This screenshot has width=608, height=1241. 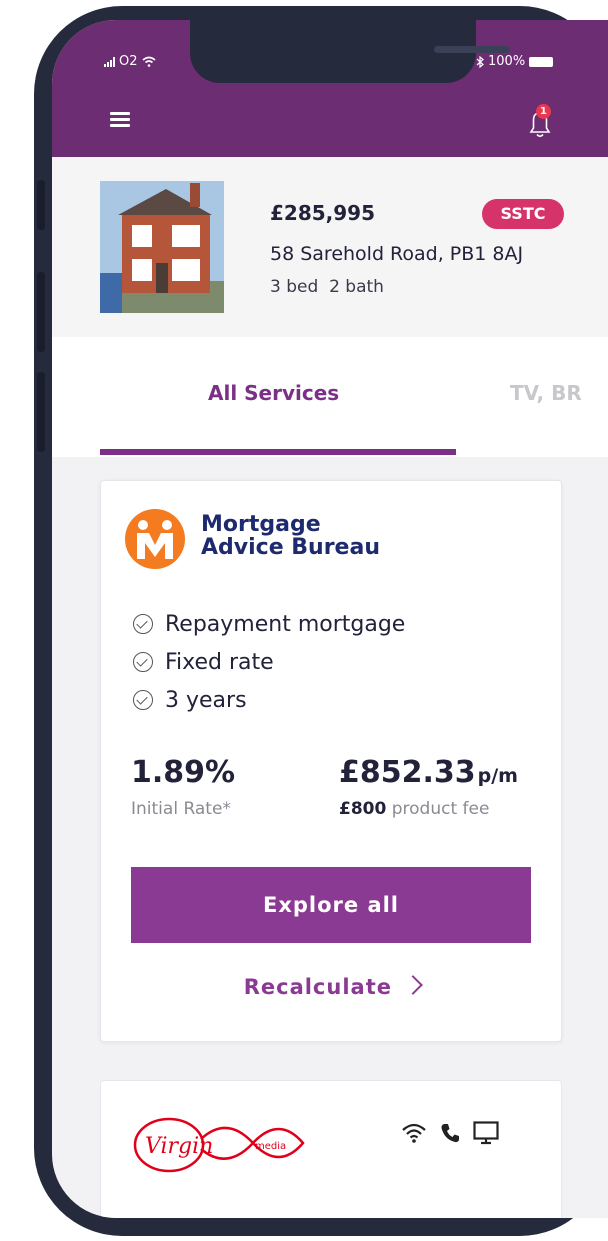 I want to click on phone-icon, so click(x=450, y=1133).